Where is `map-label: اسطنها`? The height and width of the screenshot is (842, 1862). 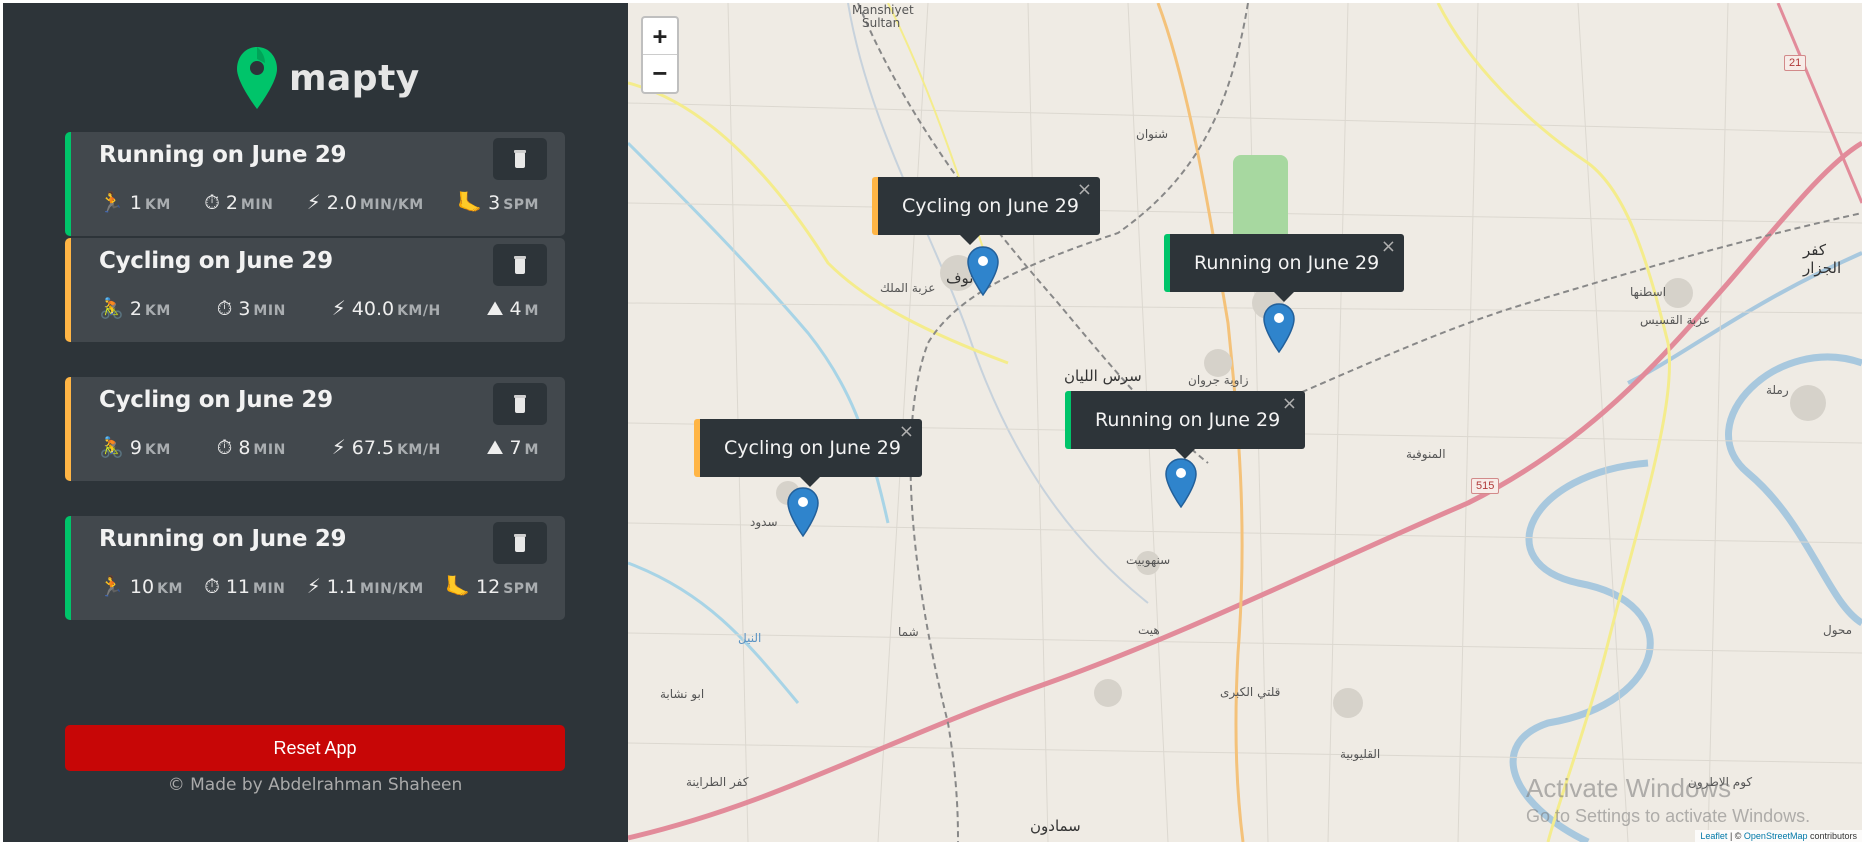
map-label: اسطنها is located at coordinates (1648, 292).